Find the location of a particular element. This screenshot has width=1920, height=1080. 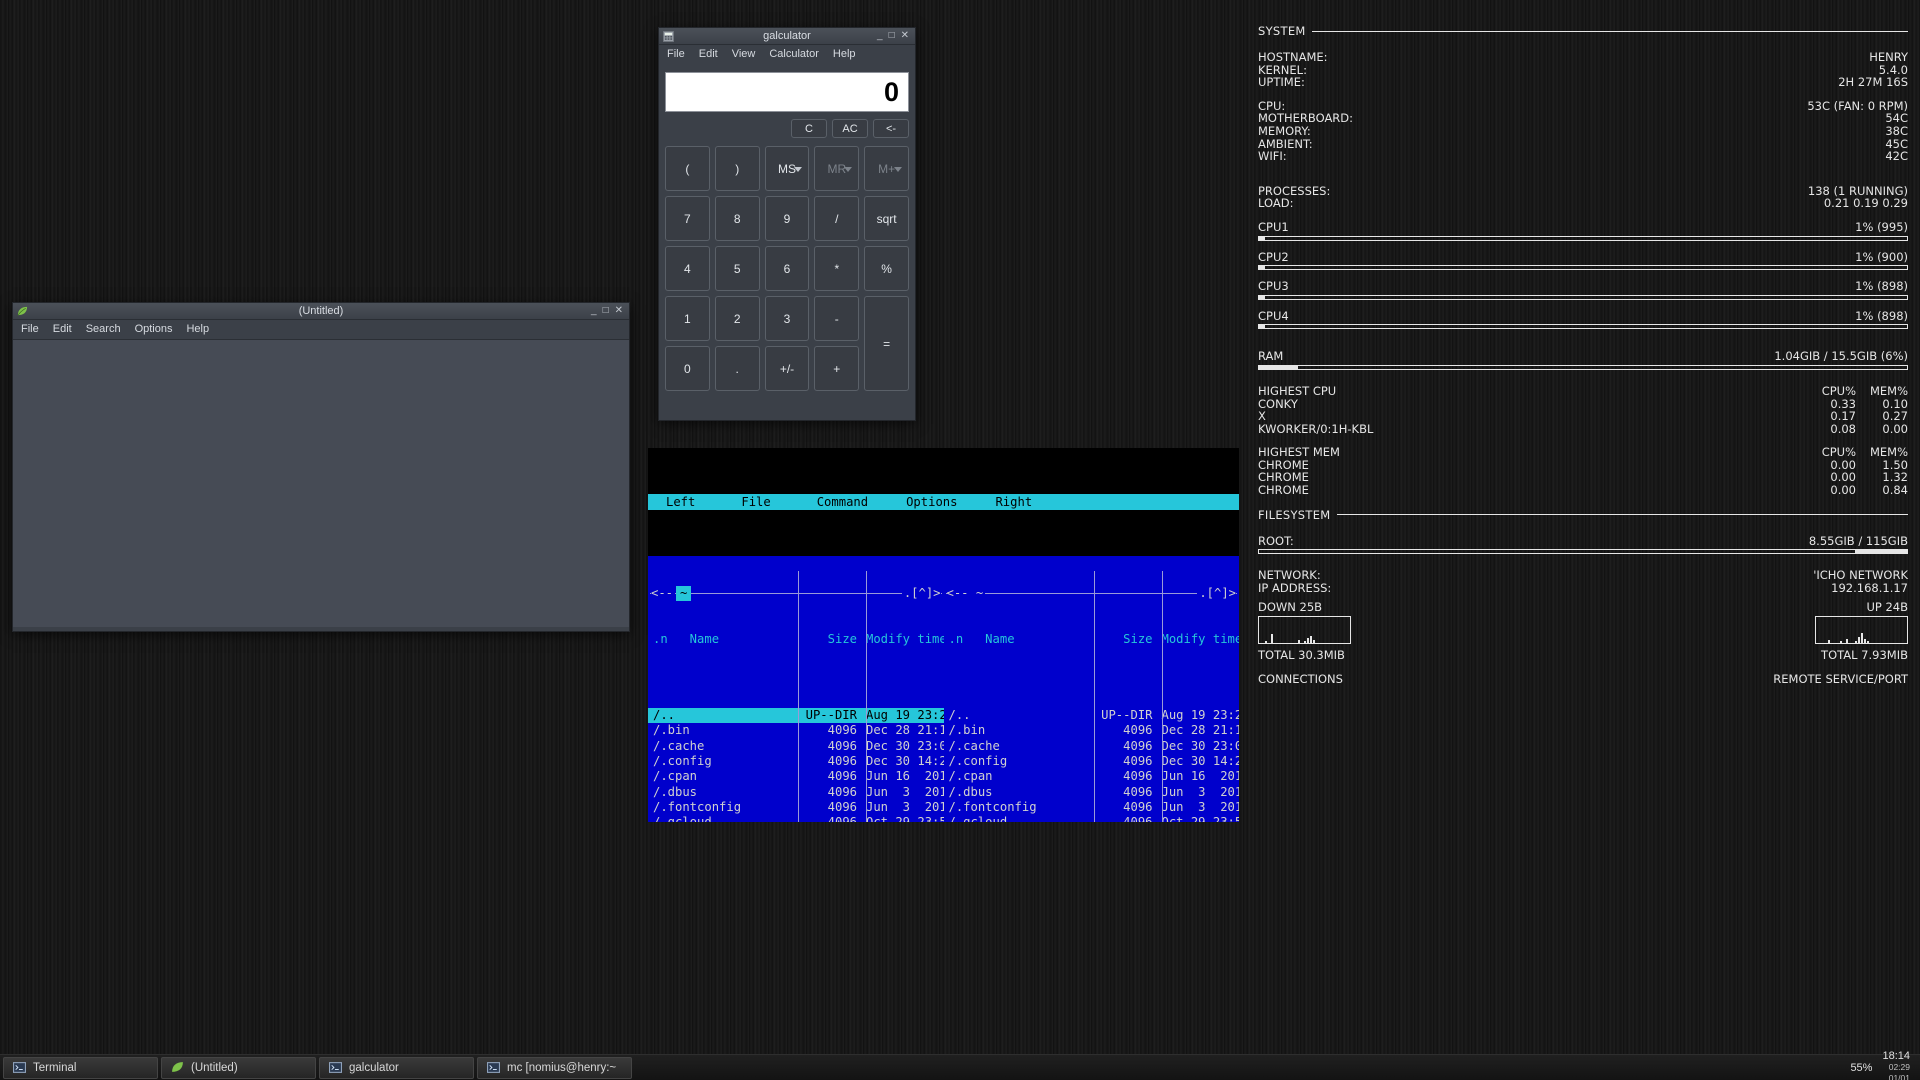

galculator-titlebar: galculator _ □ ✕ is located at coordinates (787, 36).